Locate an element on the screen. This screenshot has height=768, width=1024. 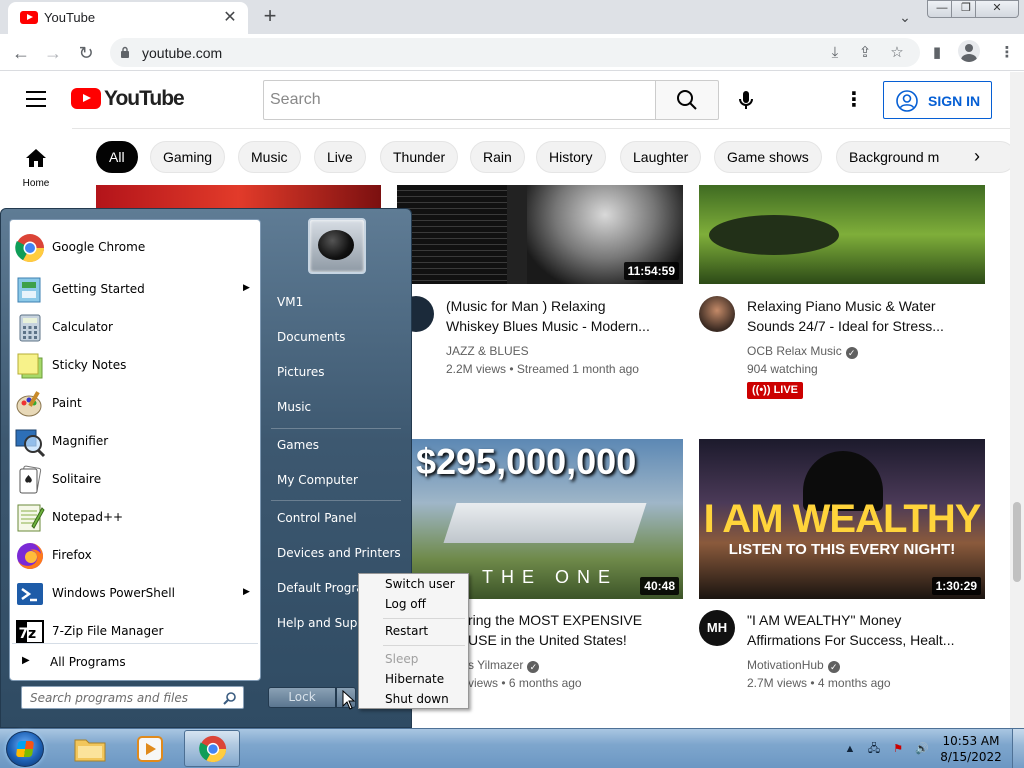
forward-icon: → is located at coordinates (53, 53).